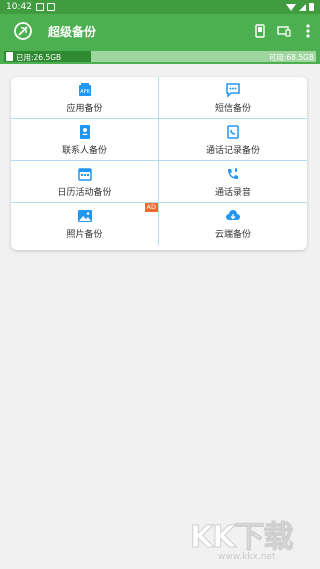 Image resolution: width=320 pixels, height=569 pixels. I want to click on signal-icon, so click(302, 7).